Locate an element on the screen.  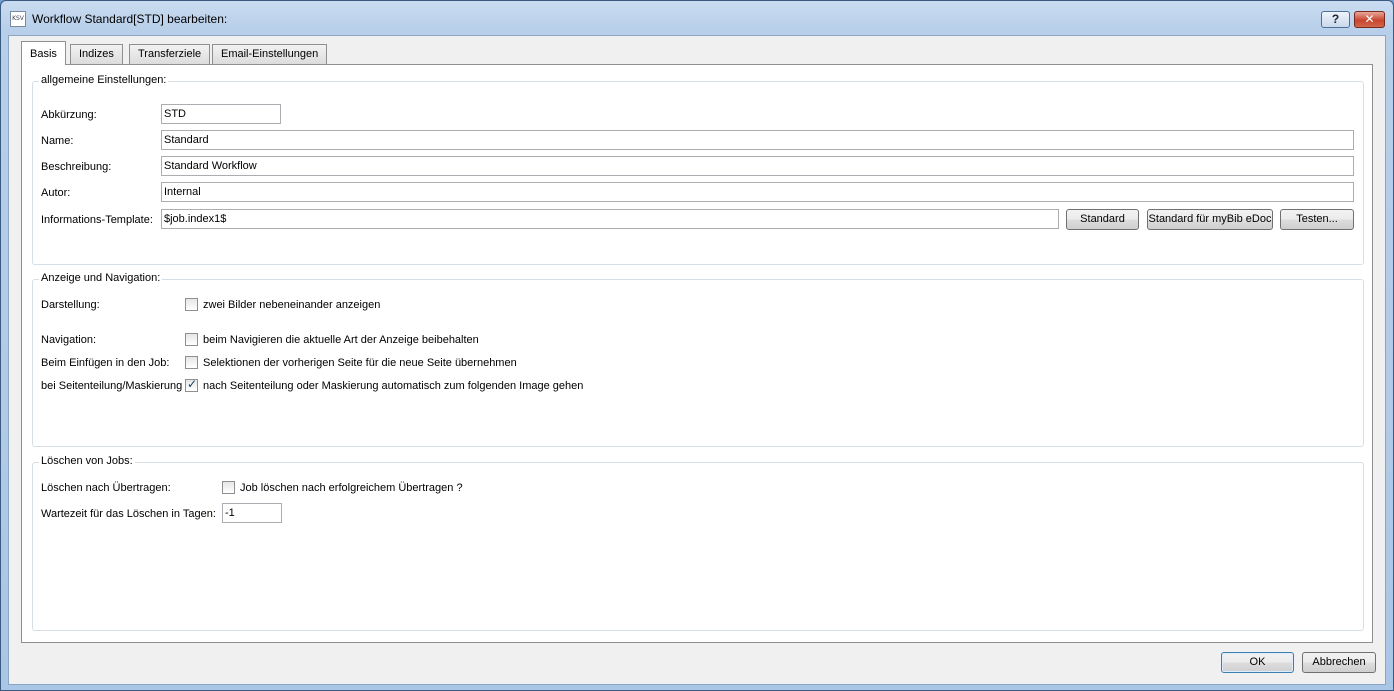
template-field is located at coordinates (610, 219).